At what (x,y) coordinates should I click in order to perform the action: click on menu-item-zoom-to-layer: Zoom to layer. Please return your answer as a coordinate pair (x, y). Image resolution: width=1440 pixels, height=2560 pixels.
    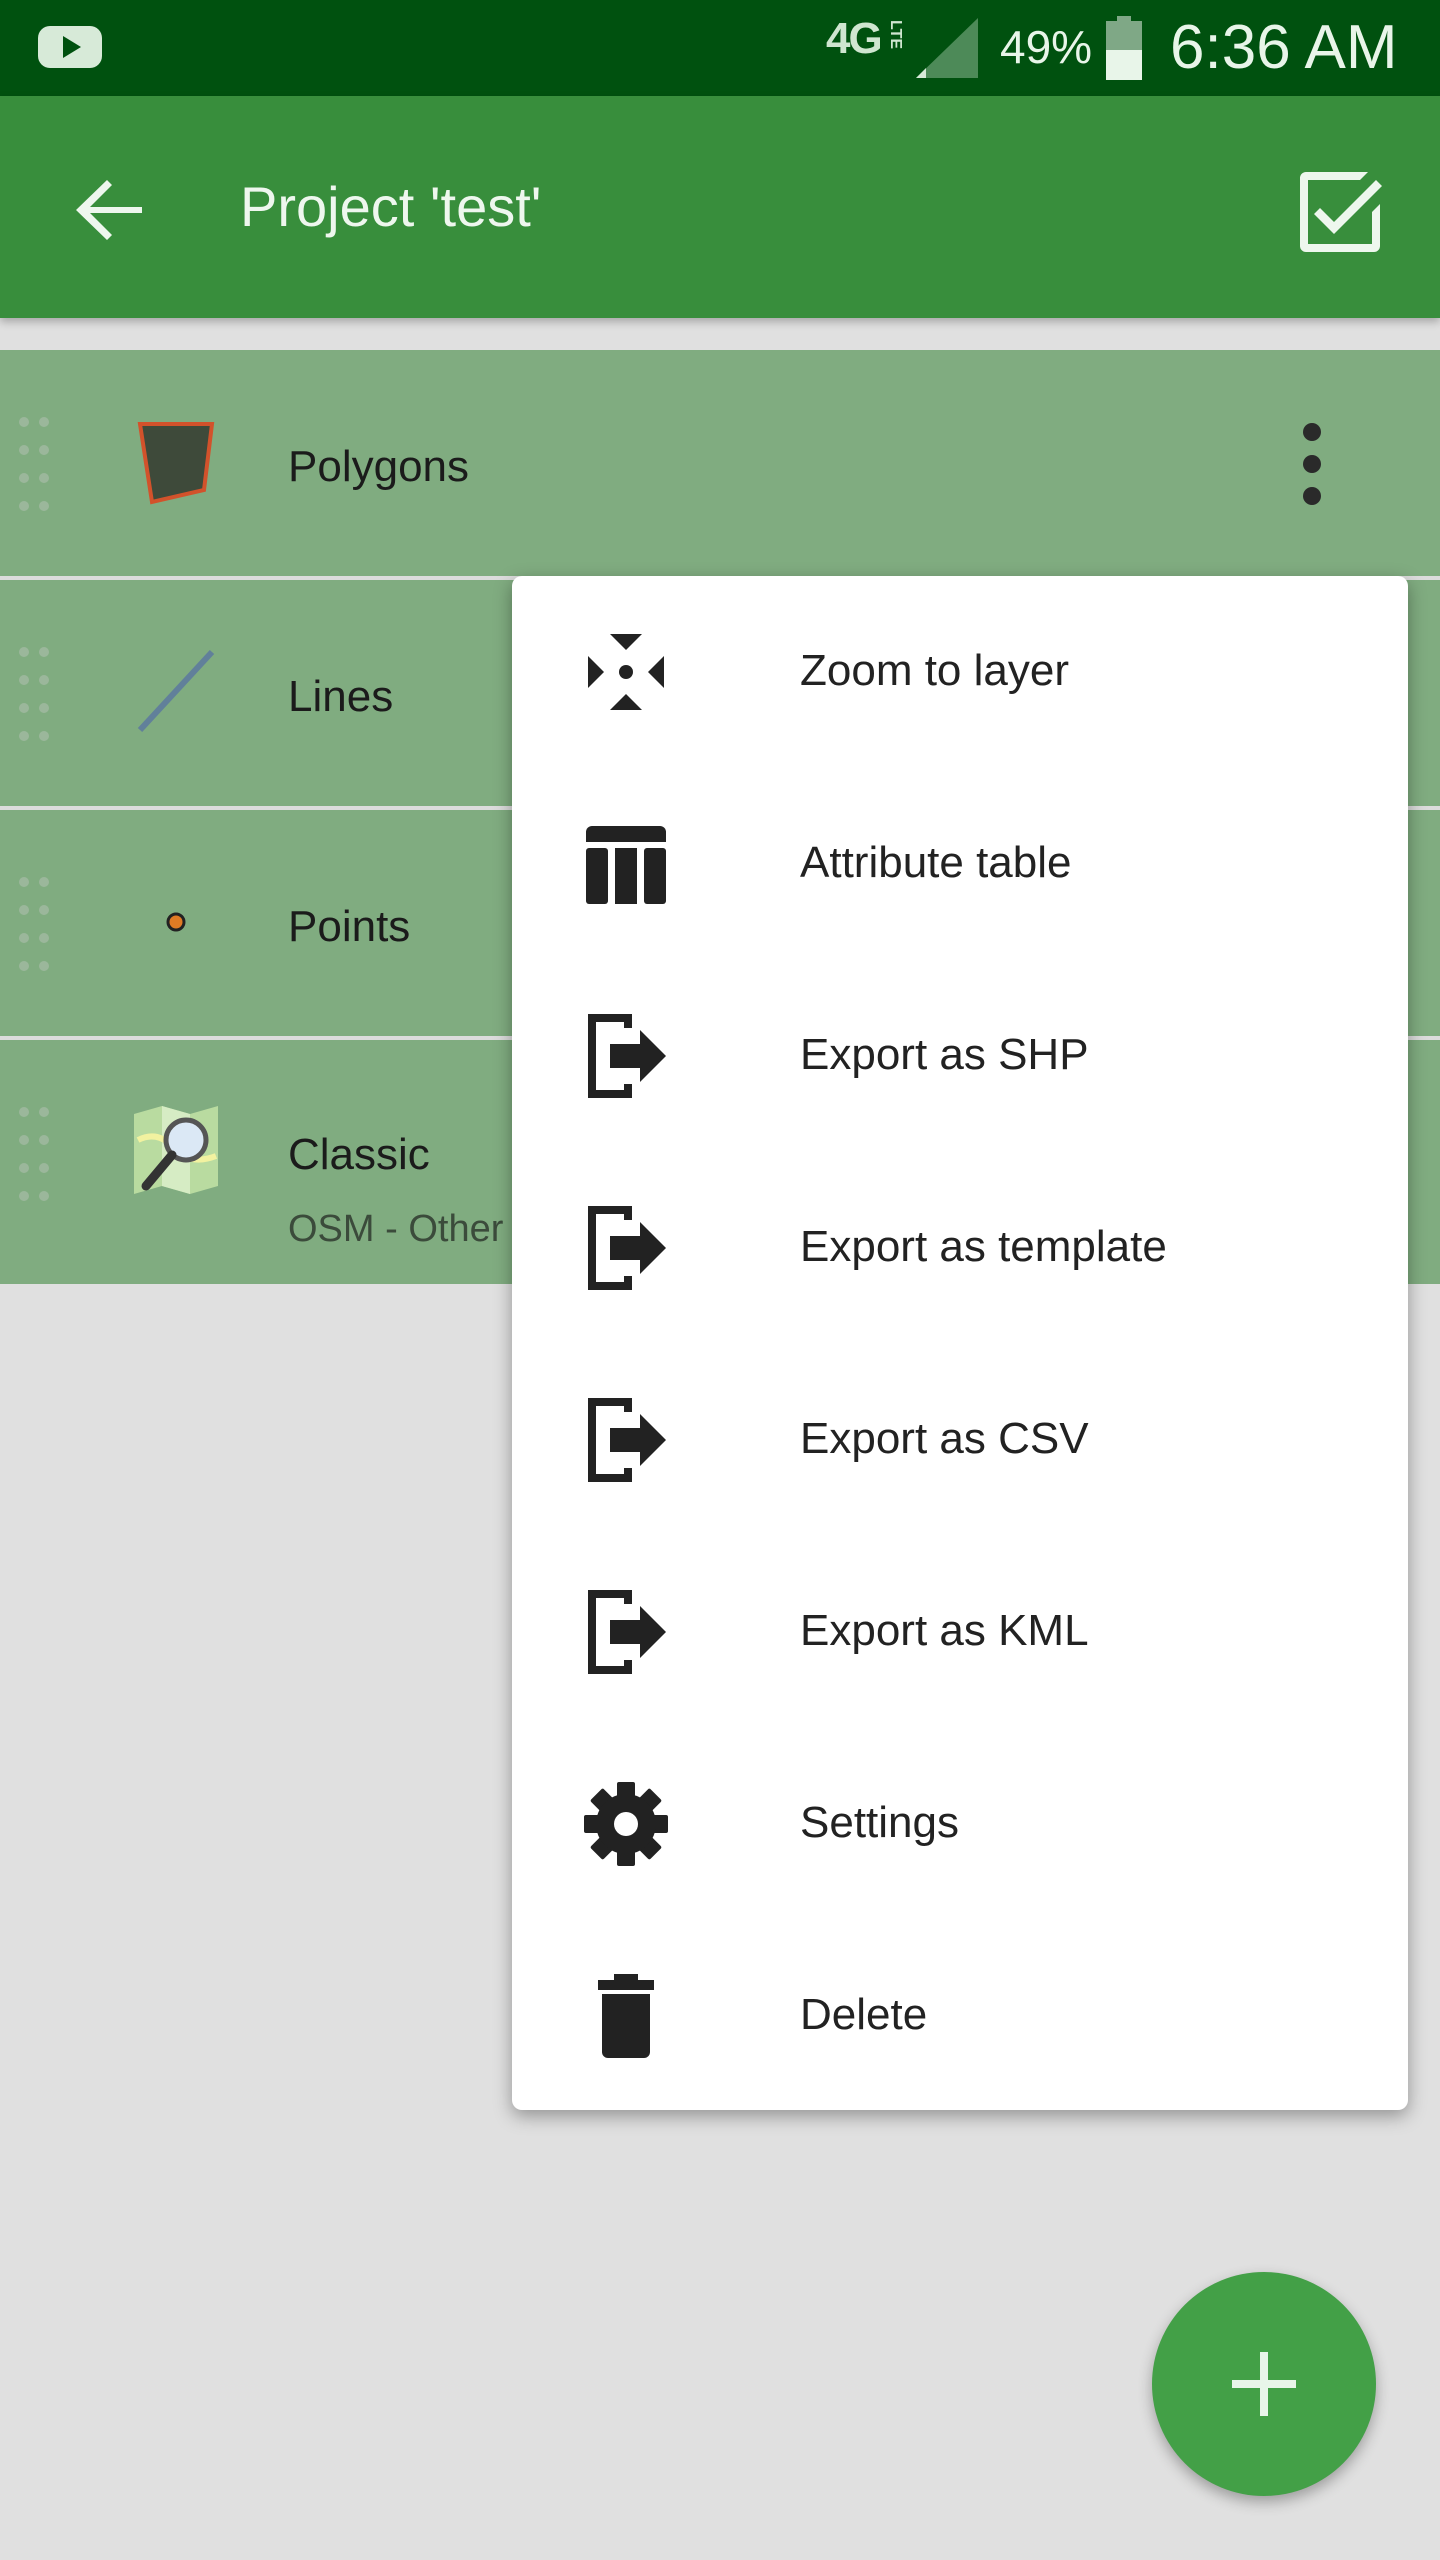
    Looking at the image, I should click on (960, 672).